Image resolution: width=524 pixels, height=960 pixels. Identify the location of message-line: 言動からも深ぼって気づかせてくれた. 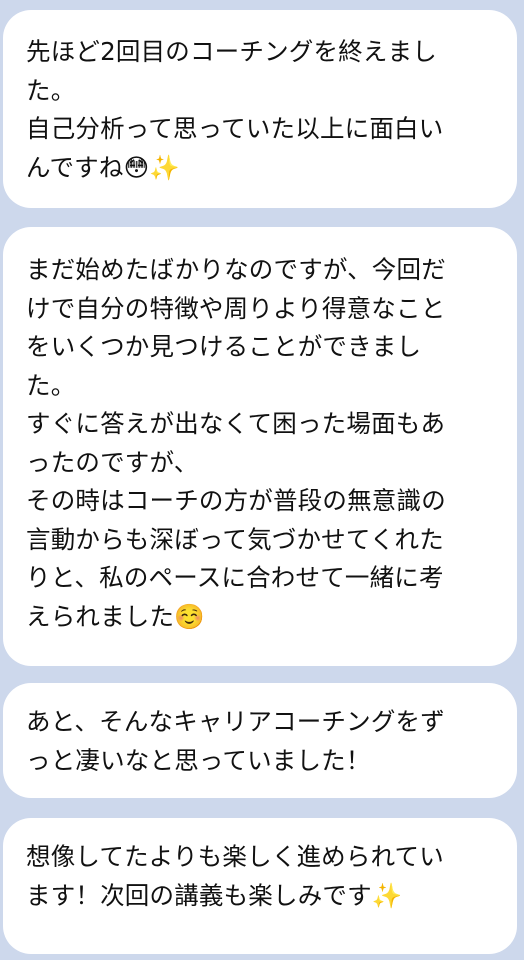
(235, 539).